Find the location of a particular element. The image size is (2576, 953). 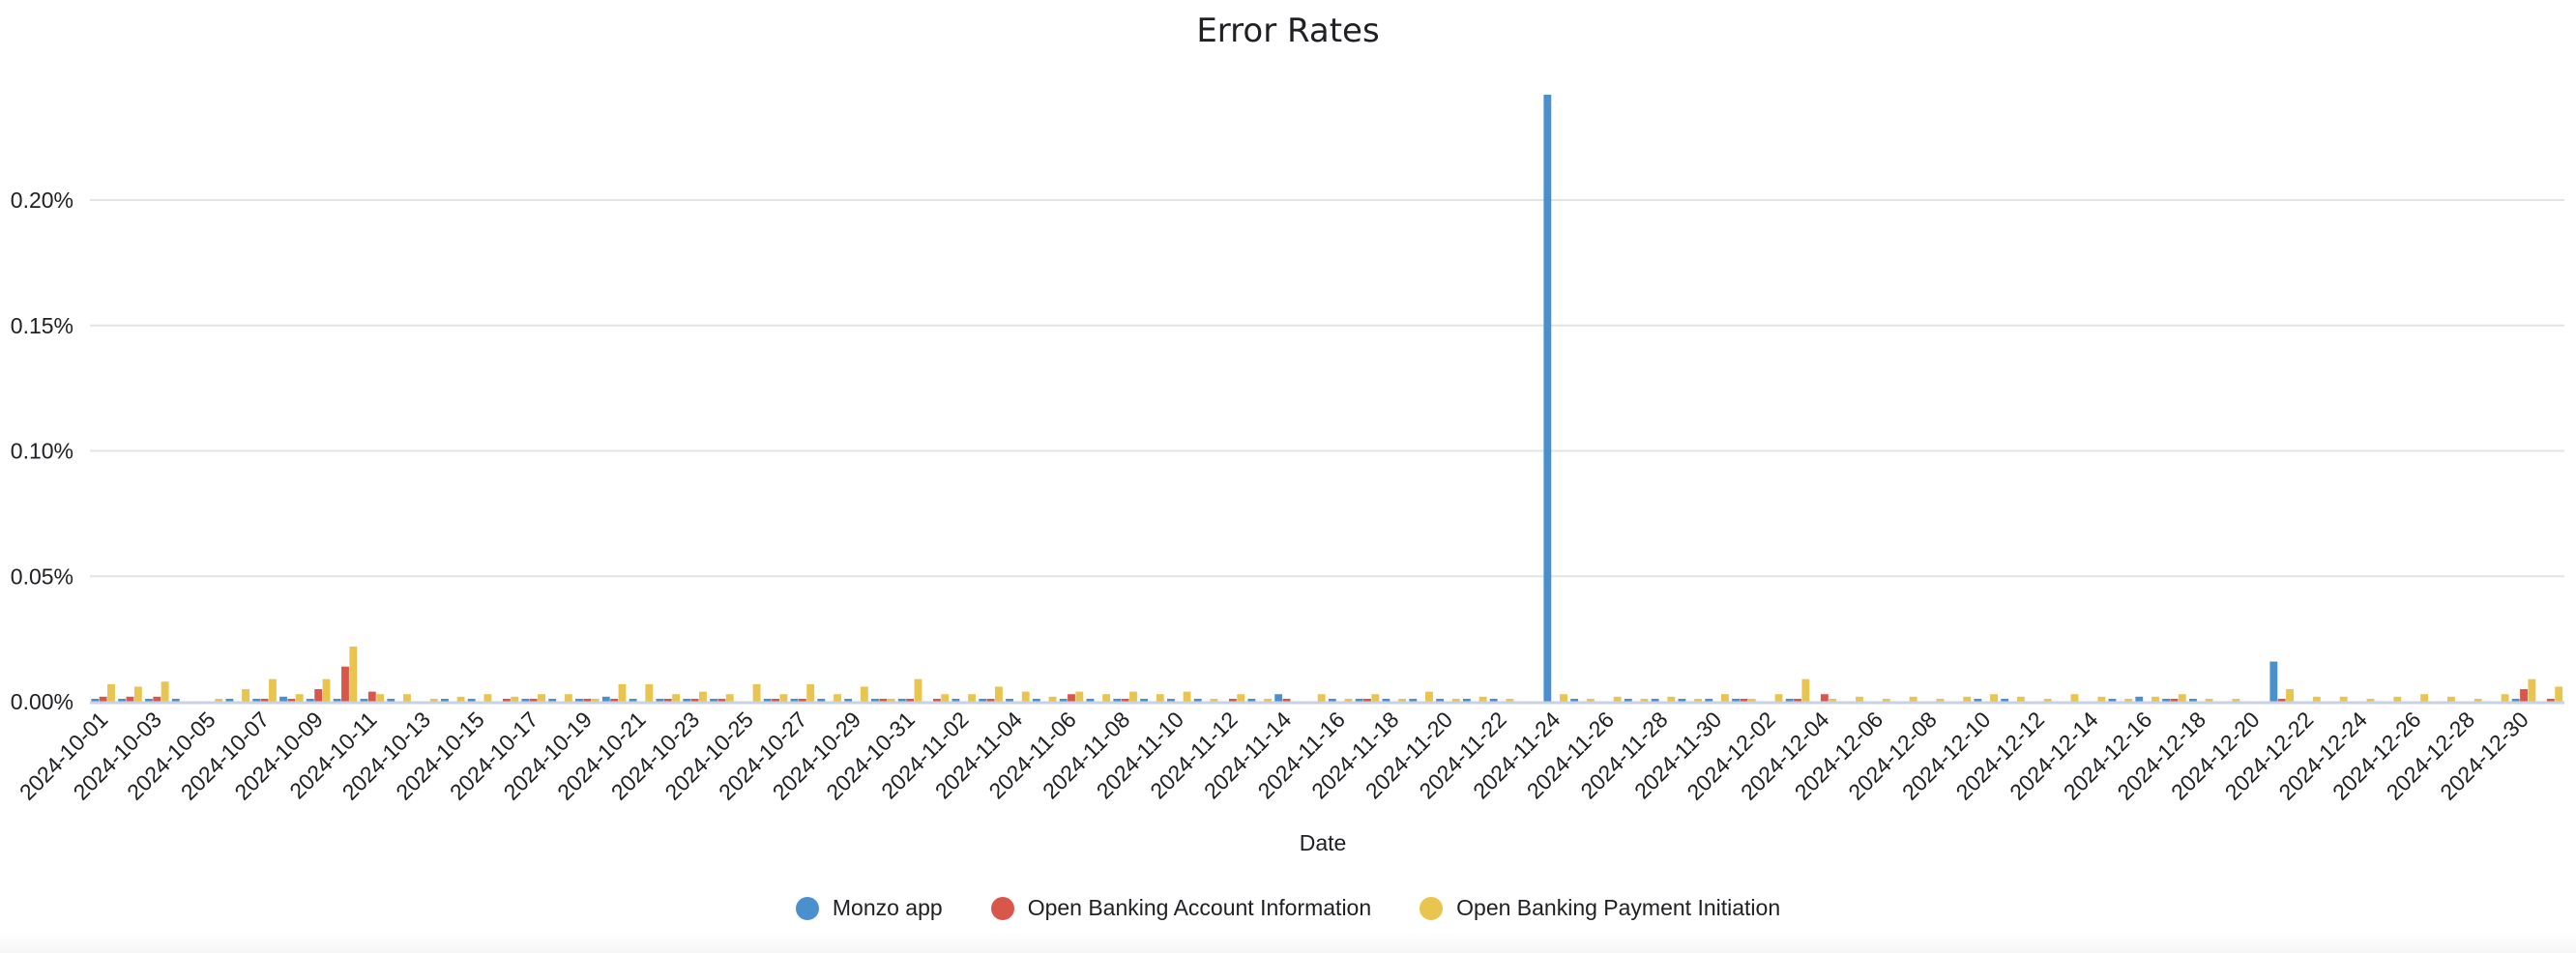

x-axis-title: Date is located at coordinates (1323, 843).